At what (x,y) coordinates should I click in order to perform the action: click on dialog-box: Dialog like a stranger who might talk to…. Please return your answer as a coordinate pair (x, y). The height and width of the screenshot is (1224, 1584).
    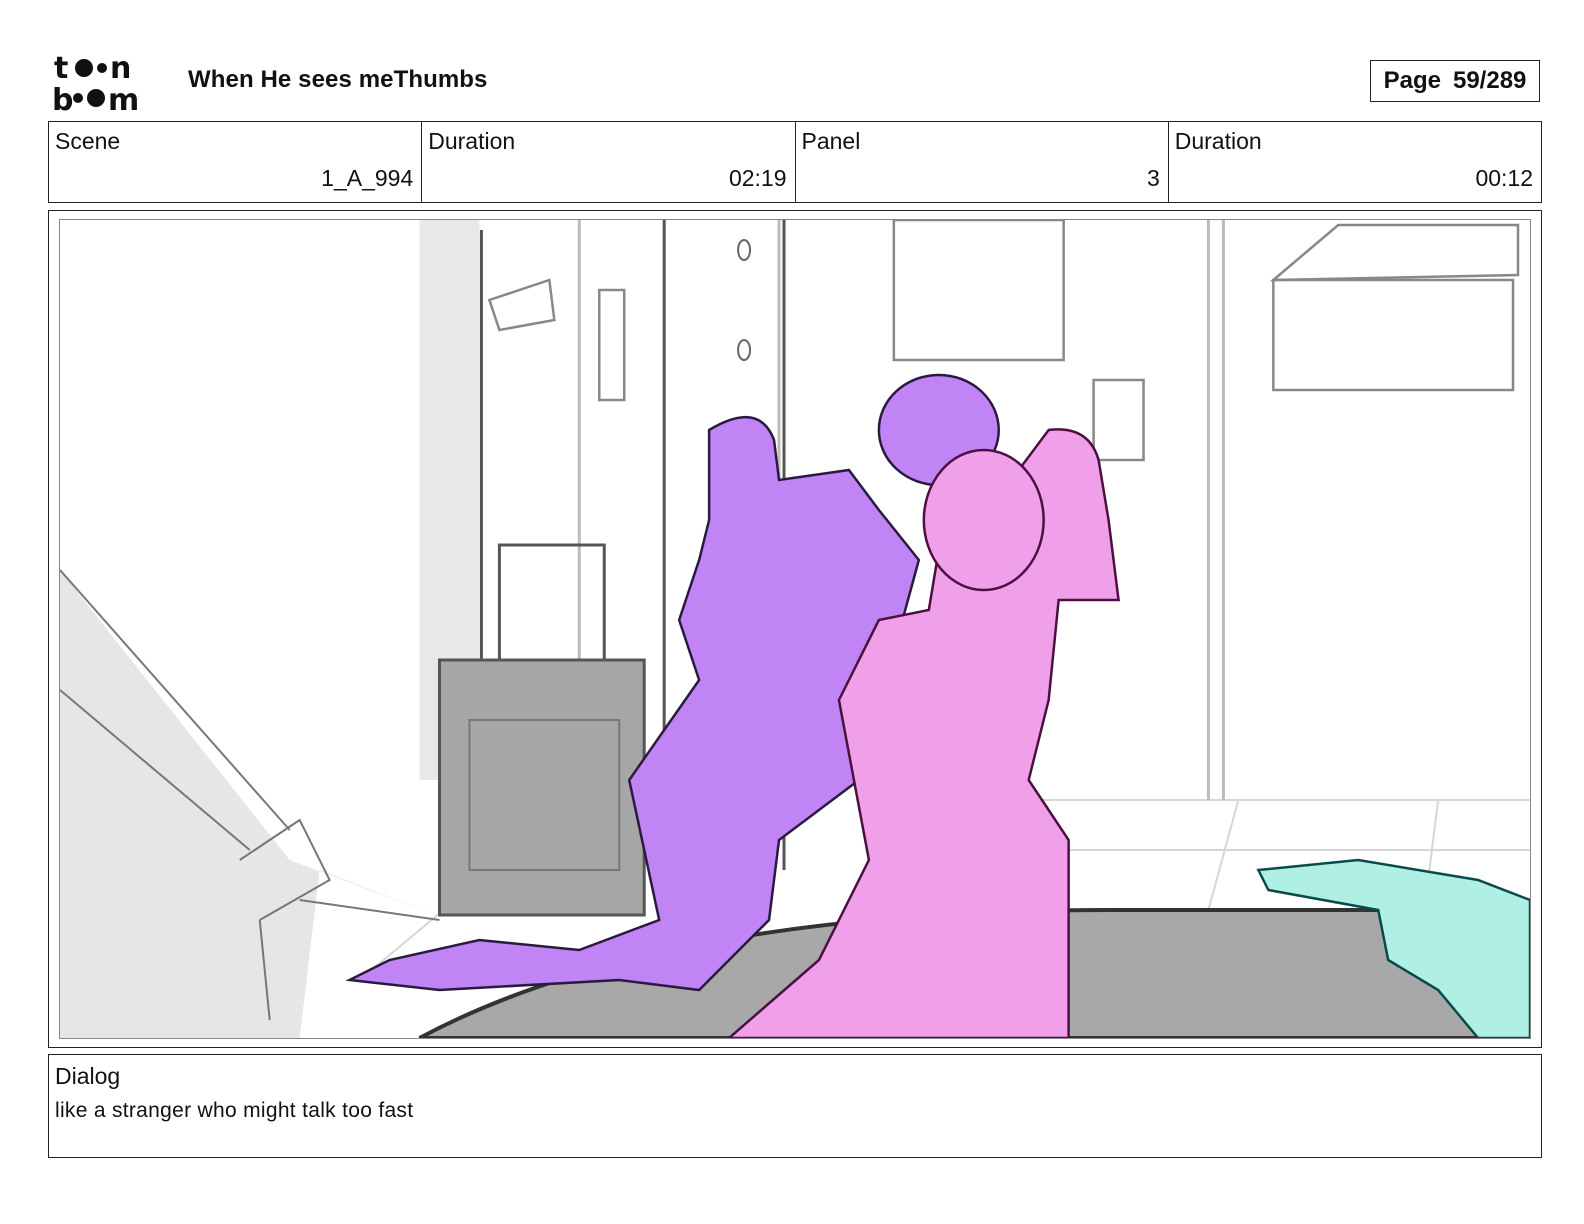
    Looking at the image, I should click on (795, 1106).